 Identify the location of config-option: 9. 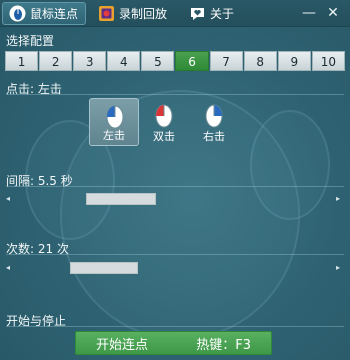
(294, 61).